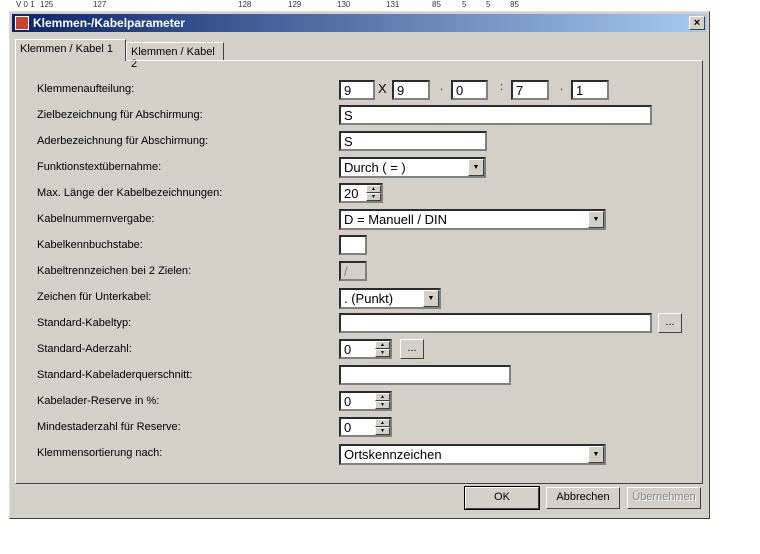 Image resolution: width=760 pixels, height=554 pixels. I want to click on aderzahl-value: 0, so click(348, 349).